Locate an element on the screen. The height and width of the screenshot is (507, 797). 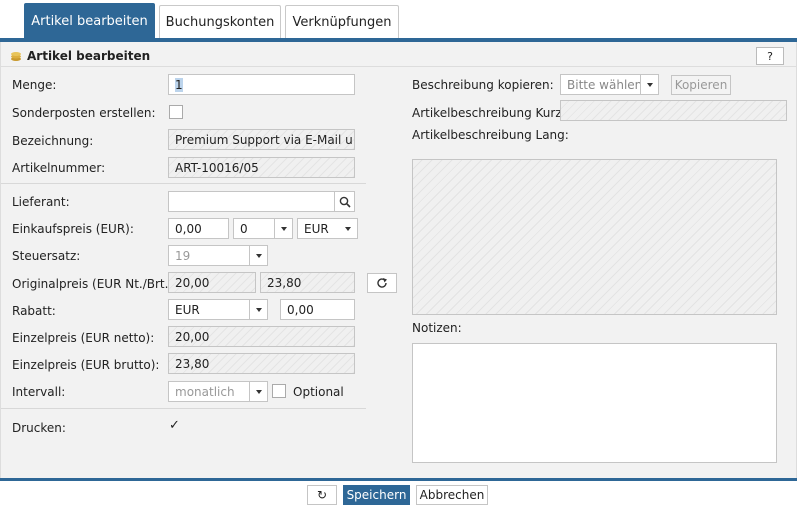
einzelpreis-brutto-label: Einzelpreis (EUR brutto): is located at coordinates (86, 365).